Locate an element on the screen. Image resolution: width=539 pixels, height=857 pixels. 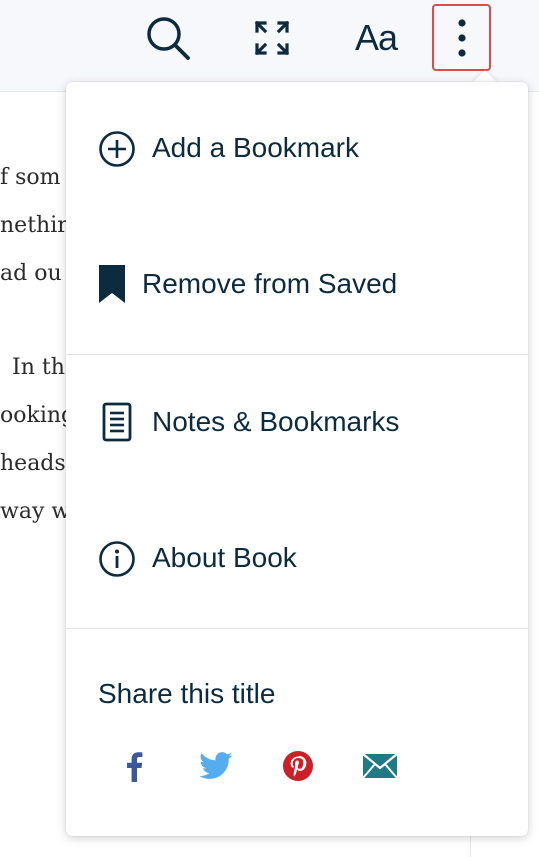
share-pinterest-button is located at coordinates (298, 766).